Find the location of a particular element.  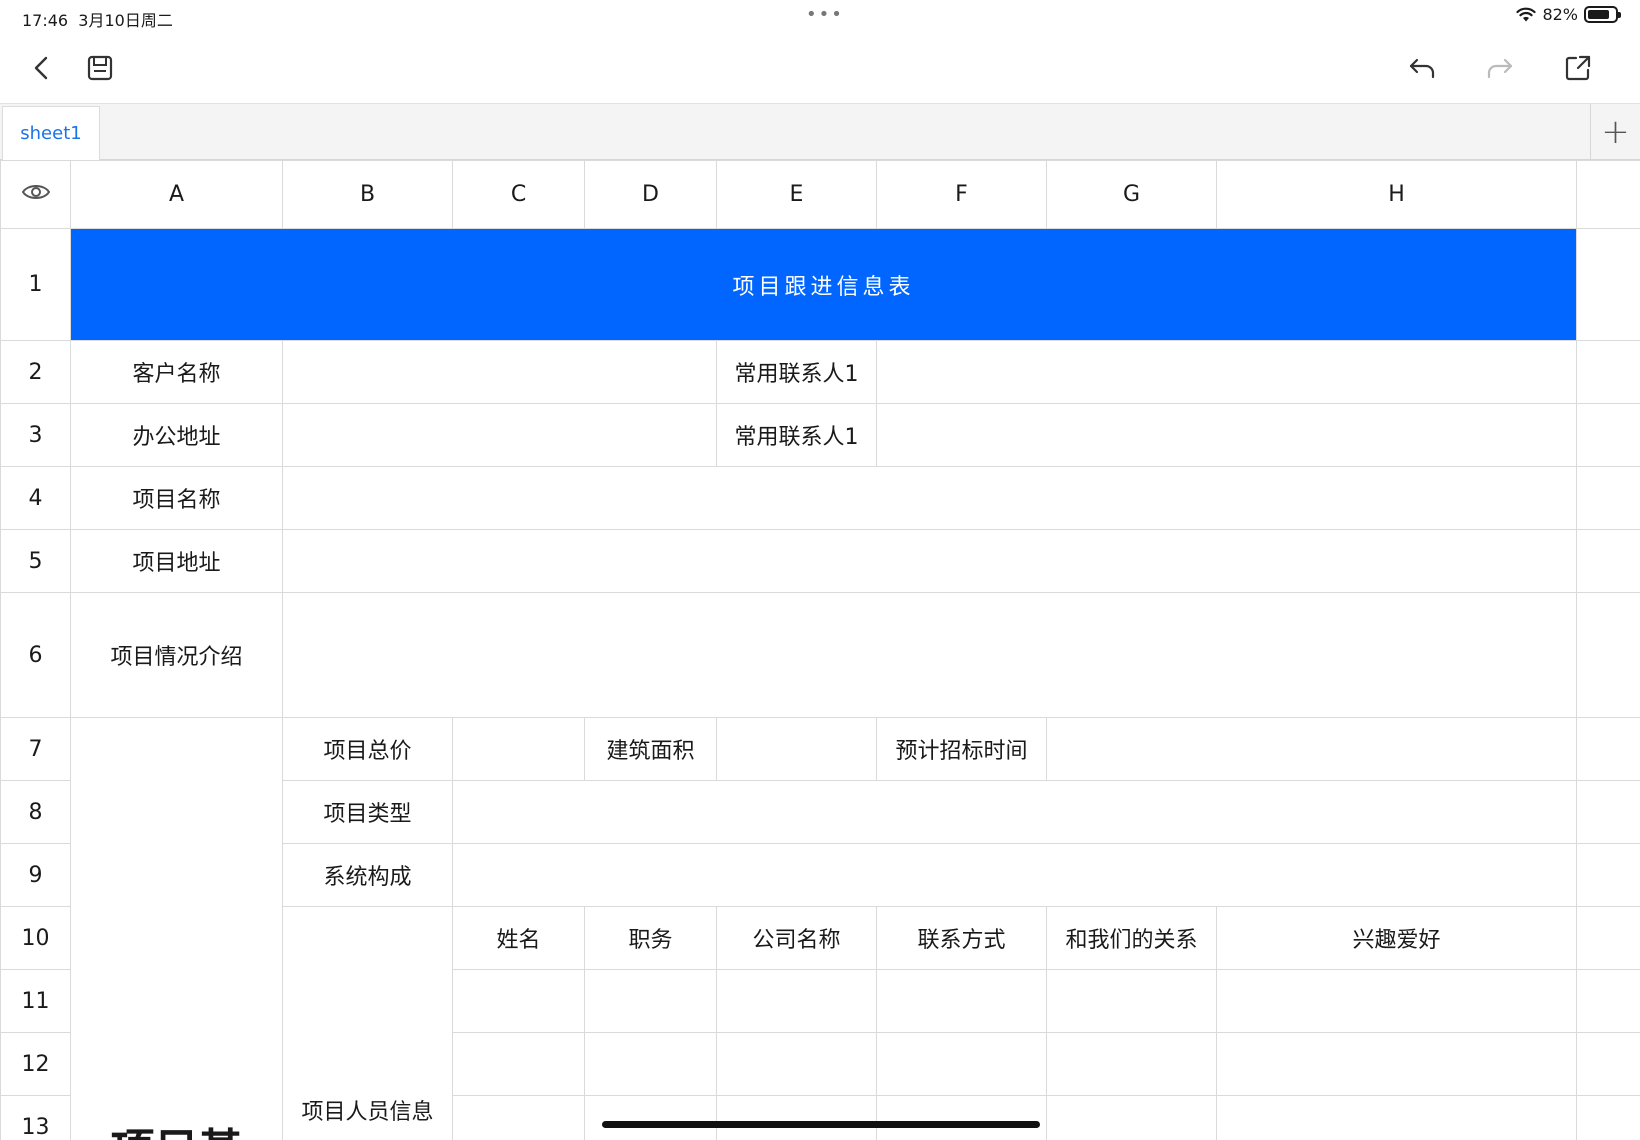

row-header-12: 12 is located at coordinates (35, 1064).